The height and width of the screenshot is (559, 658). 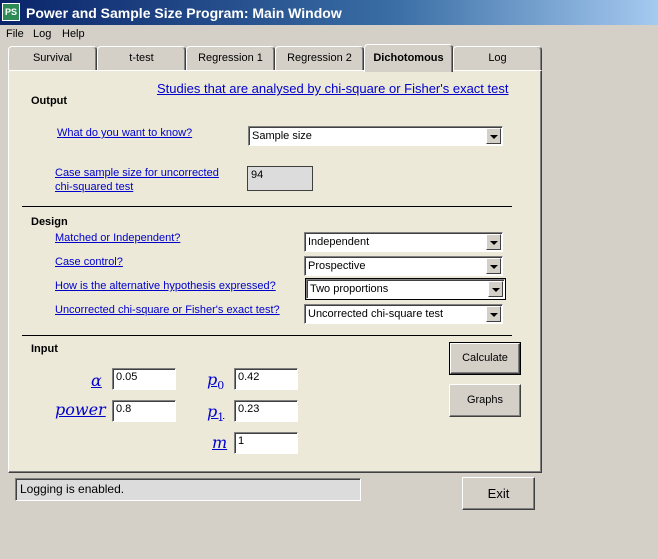 I want to click on tab-dichotomous: Dichotomous, so click(x=408, y=58).